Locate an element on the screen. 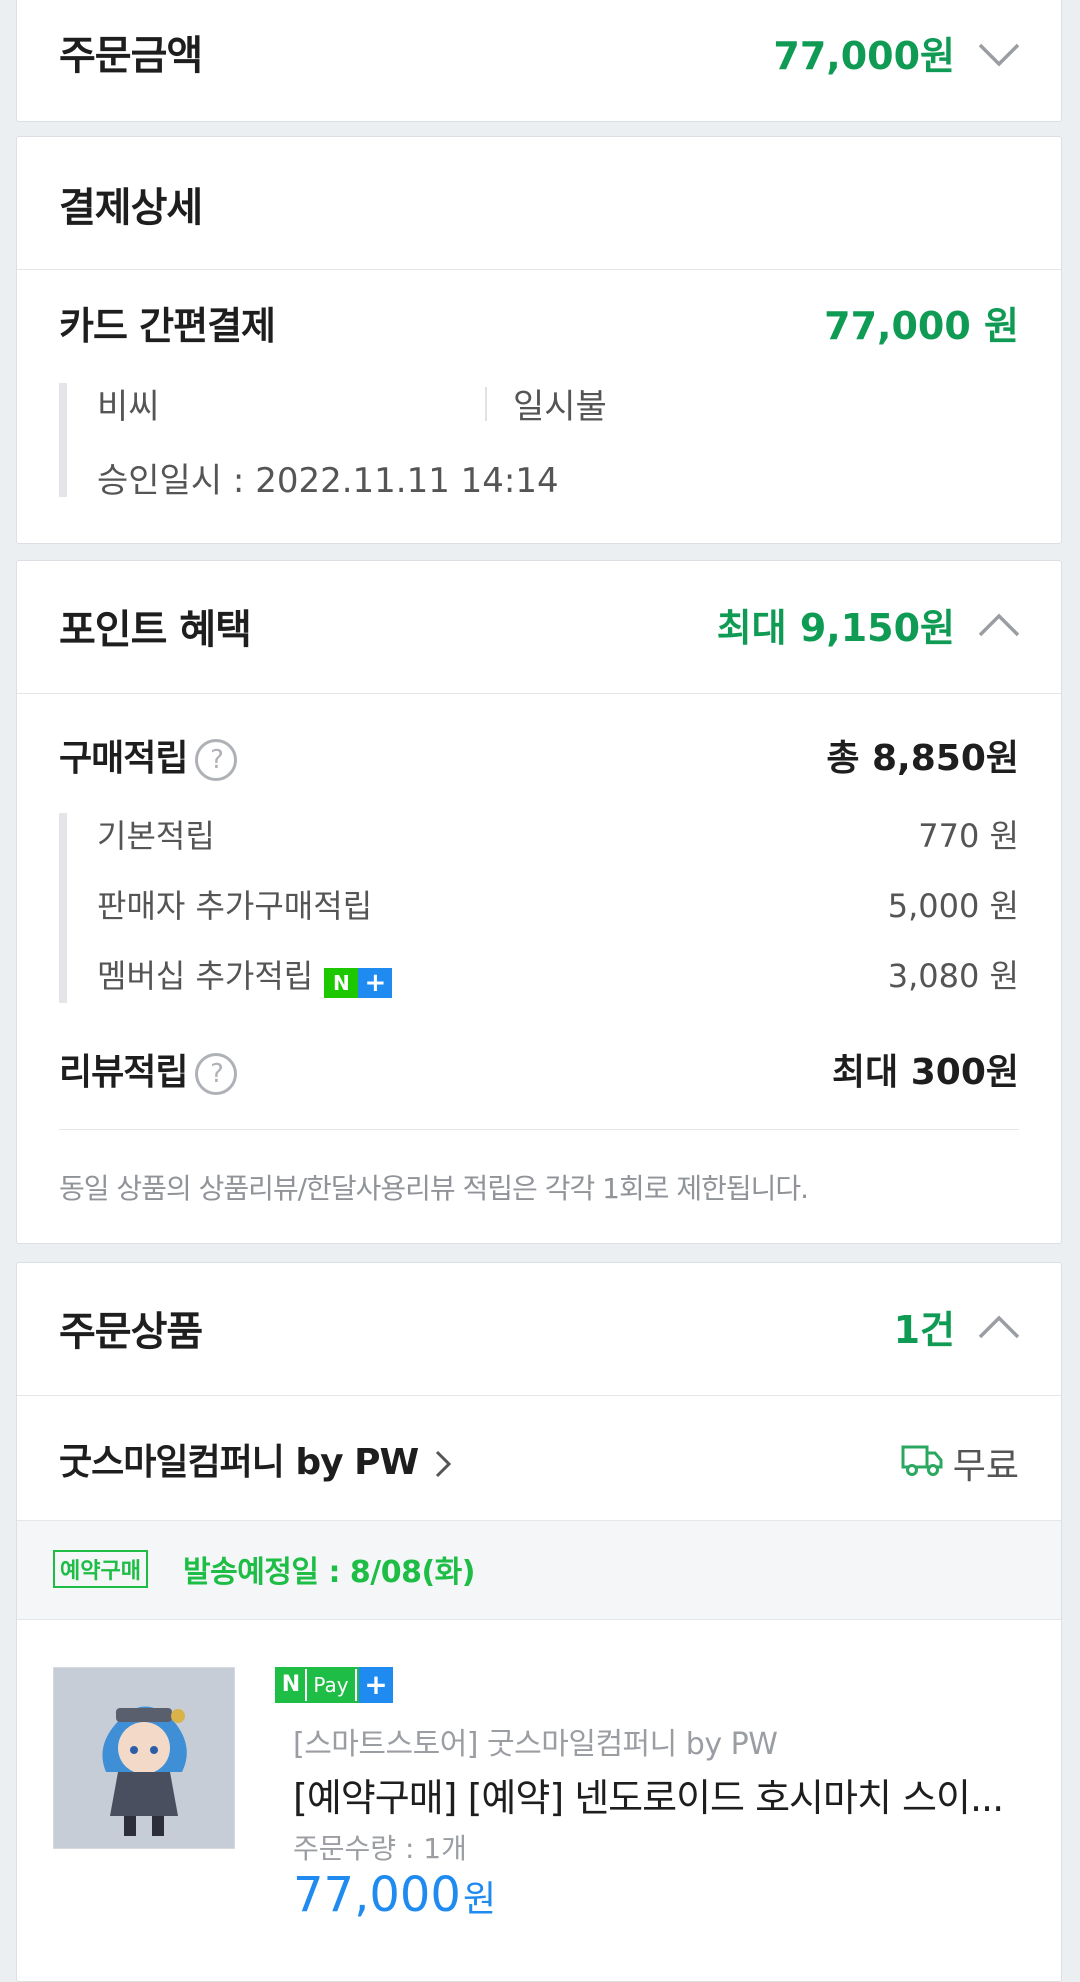 Image resolution: width=1080 pixels, height=1982 pixels. product-price-row: 77,000원 is located at coordinates (394, 1895).